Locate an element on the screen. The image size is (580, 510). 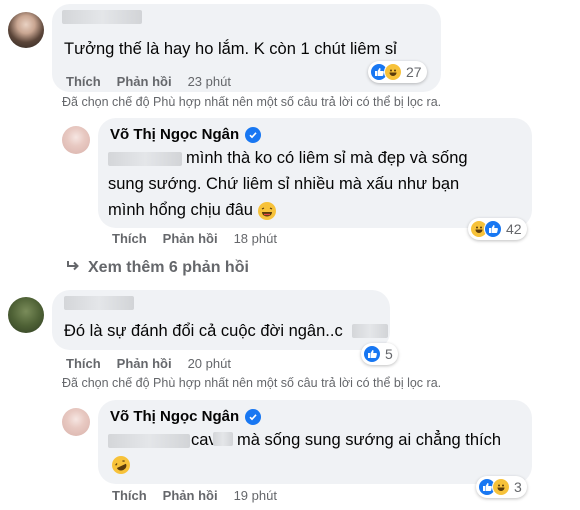
rolling-laughing-emoji-icon is located at coordinates (121, 465).